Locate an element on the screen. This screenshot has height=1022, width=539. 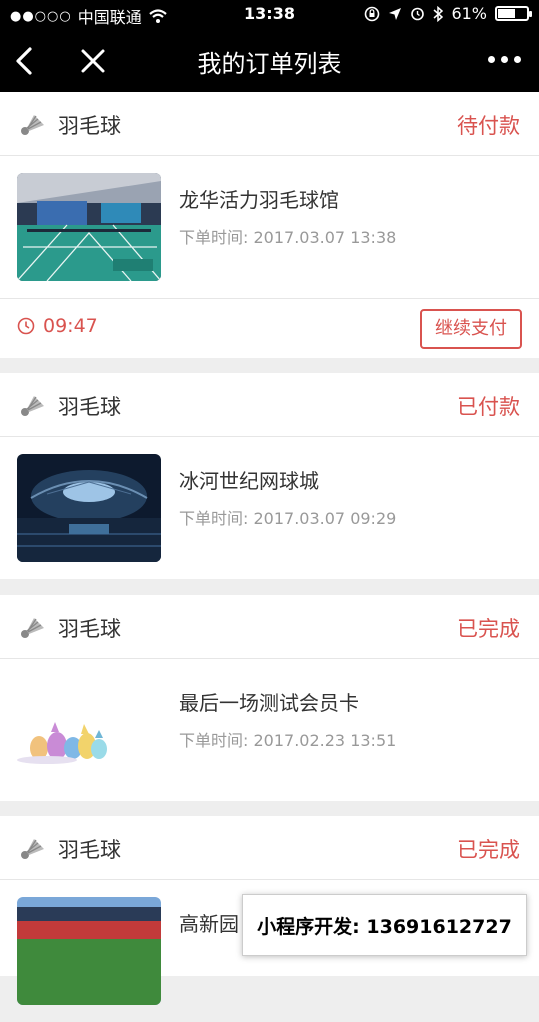
continue-payment-button: 继续支付 is located at coordinates (471, 329).